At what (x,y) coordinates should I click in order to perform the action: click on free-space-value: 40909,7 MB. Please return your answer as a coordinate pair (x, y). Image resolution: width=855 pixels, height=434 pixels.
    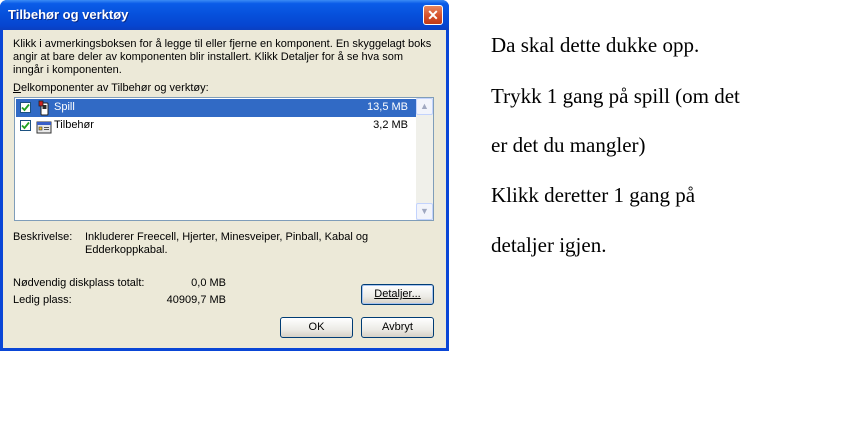
    Looking at the image, I should click on (196, 300).